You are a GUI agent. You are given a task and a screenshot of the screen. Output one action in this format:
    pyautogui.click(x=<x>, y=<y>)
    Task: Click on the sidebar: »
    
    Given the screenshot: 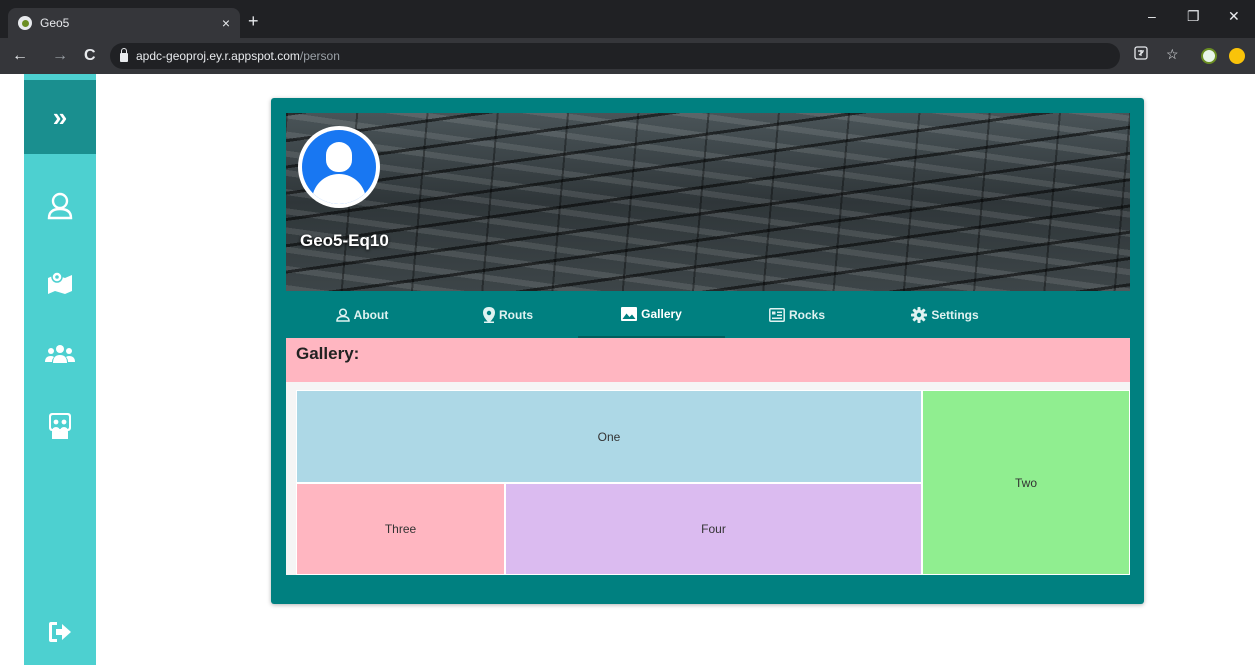 What is the action you would take?
    pyautogui.click(x=60, y=369)
    